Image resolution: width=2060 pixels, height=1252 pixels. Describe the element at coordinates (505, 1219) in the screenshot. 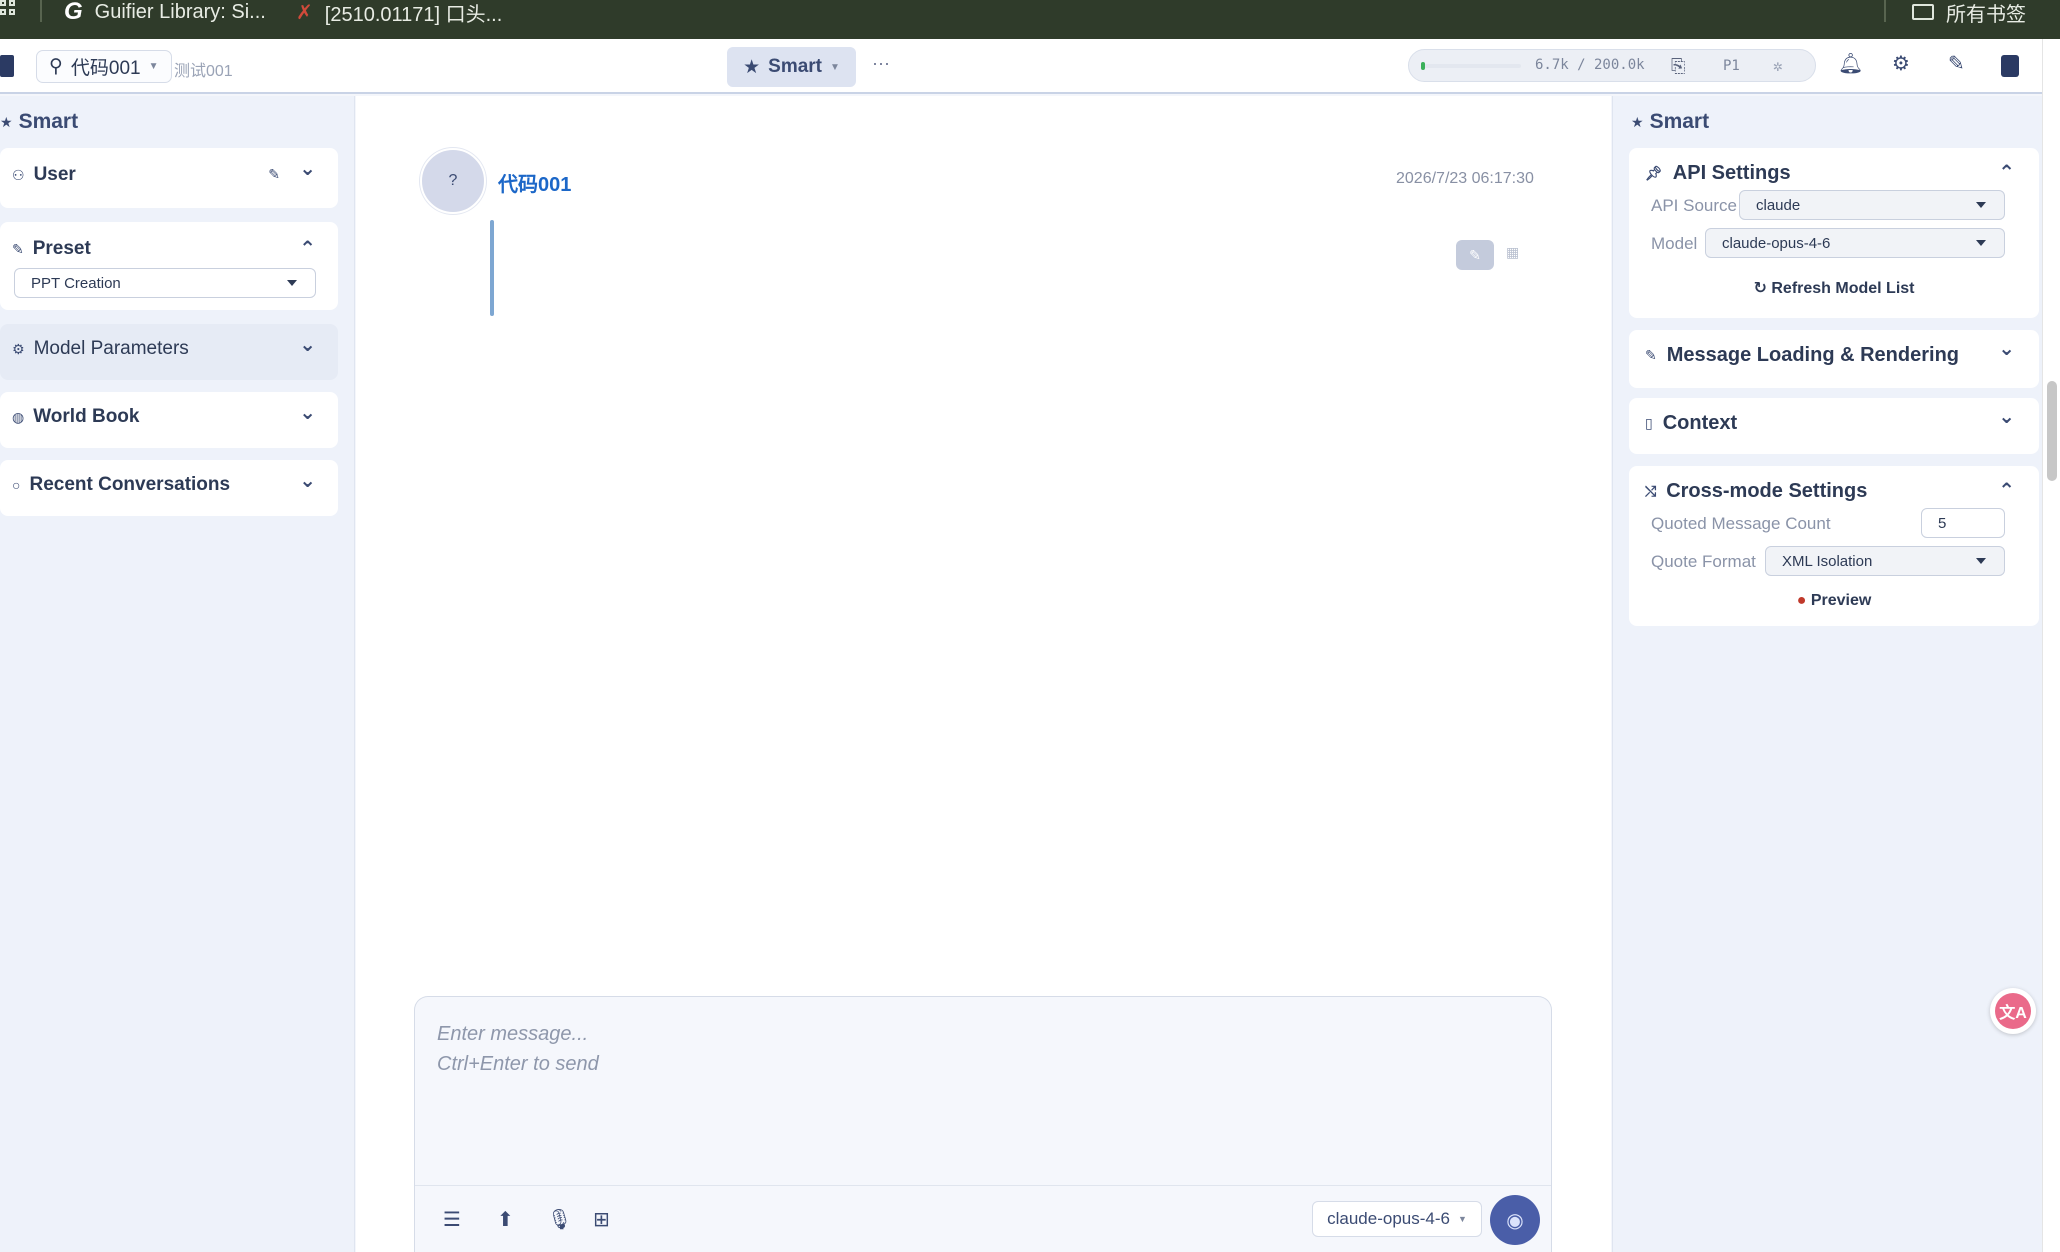

I see `upload-icon: ⬆` at that location.